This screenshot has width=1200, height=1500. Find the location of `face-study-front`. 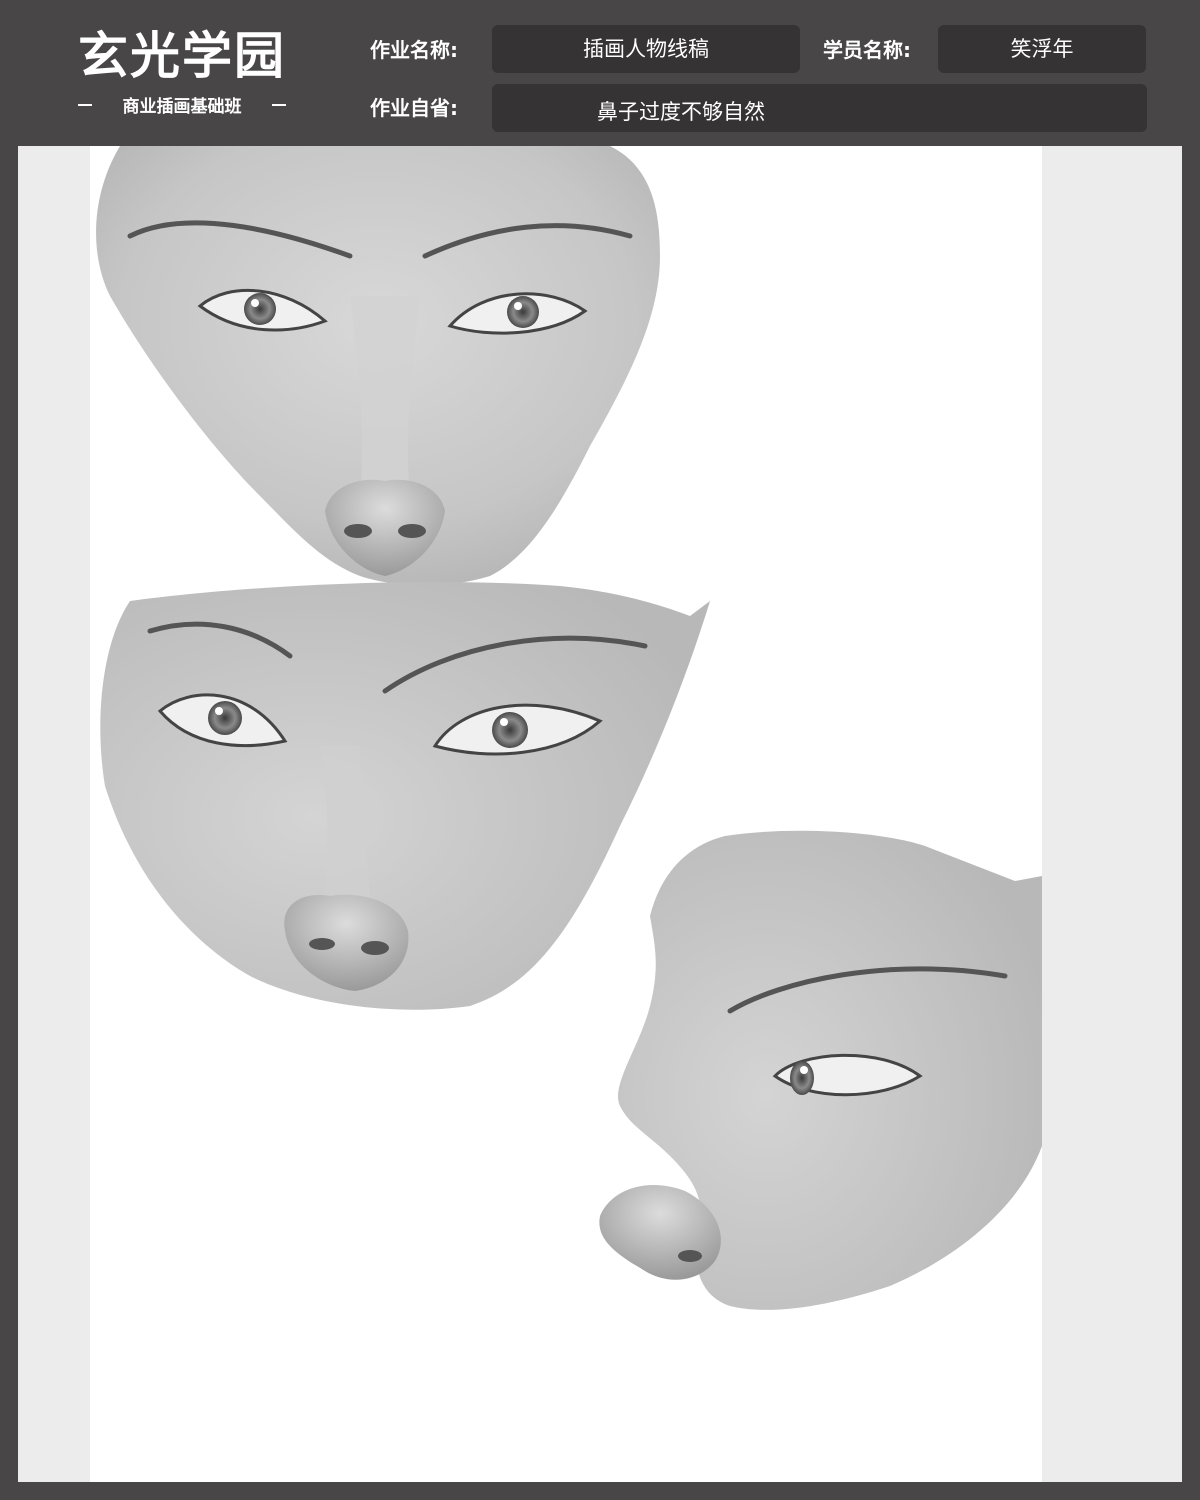

face-study-front is located at coordinates (378, 366).